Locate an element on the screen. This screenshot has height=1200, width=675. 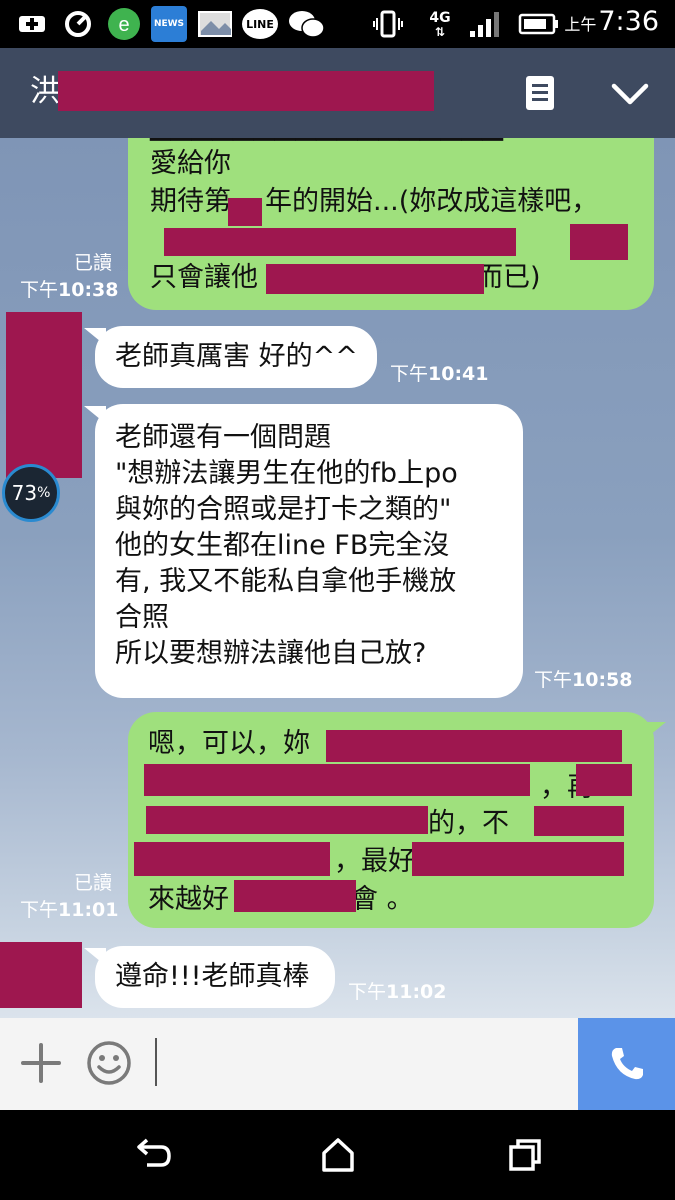
message-timestamp: 下午10:41 is located at coordinates (439, 374).